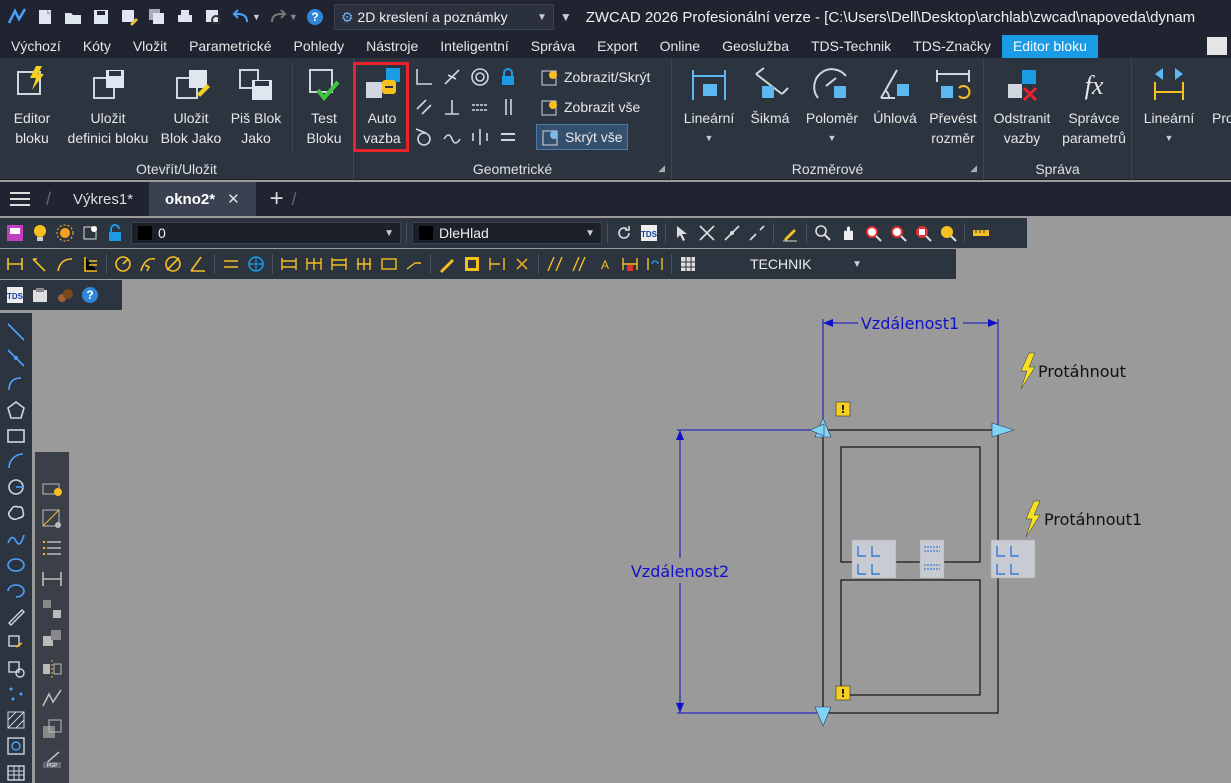  Describe the element at coordinates (732, 233) in the screenshot. I see `extend-icon` at that location.